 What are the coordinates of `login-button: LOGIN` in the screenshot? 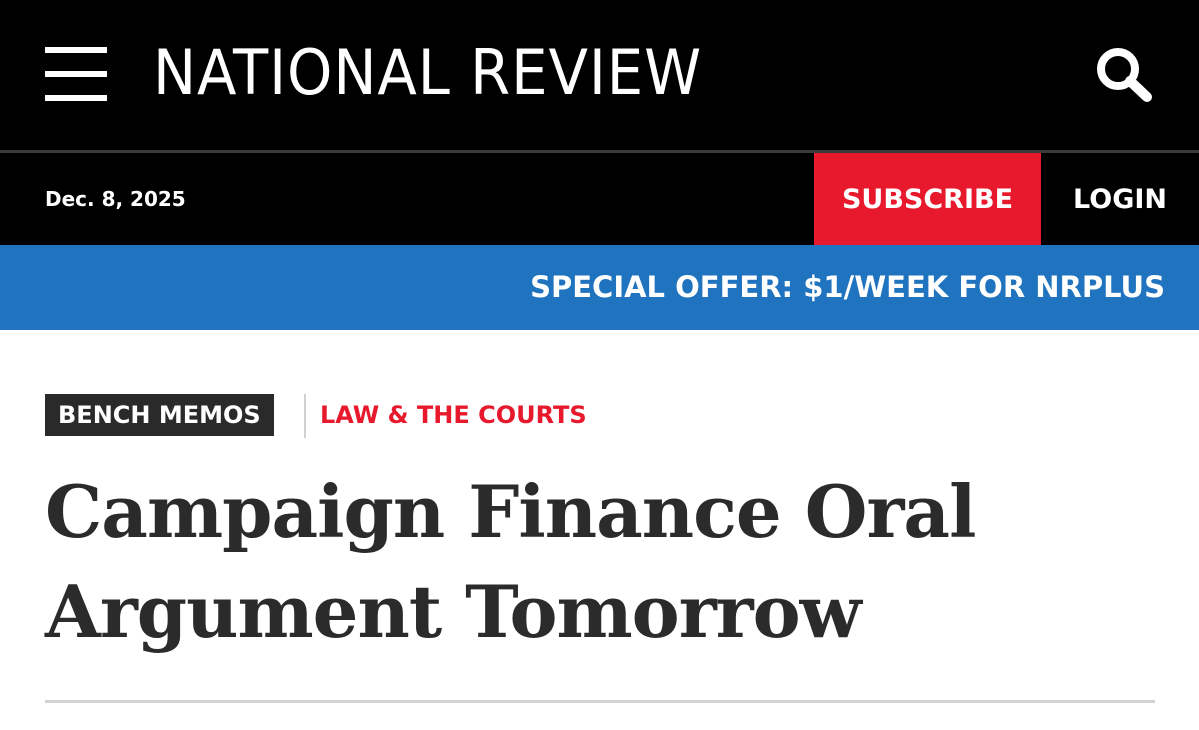 It's located at (1120, 199).